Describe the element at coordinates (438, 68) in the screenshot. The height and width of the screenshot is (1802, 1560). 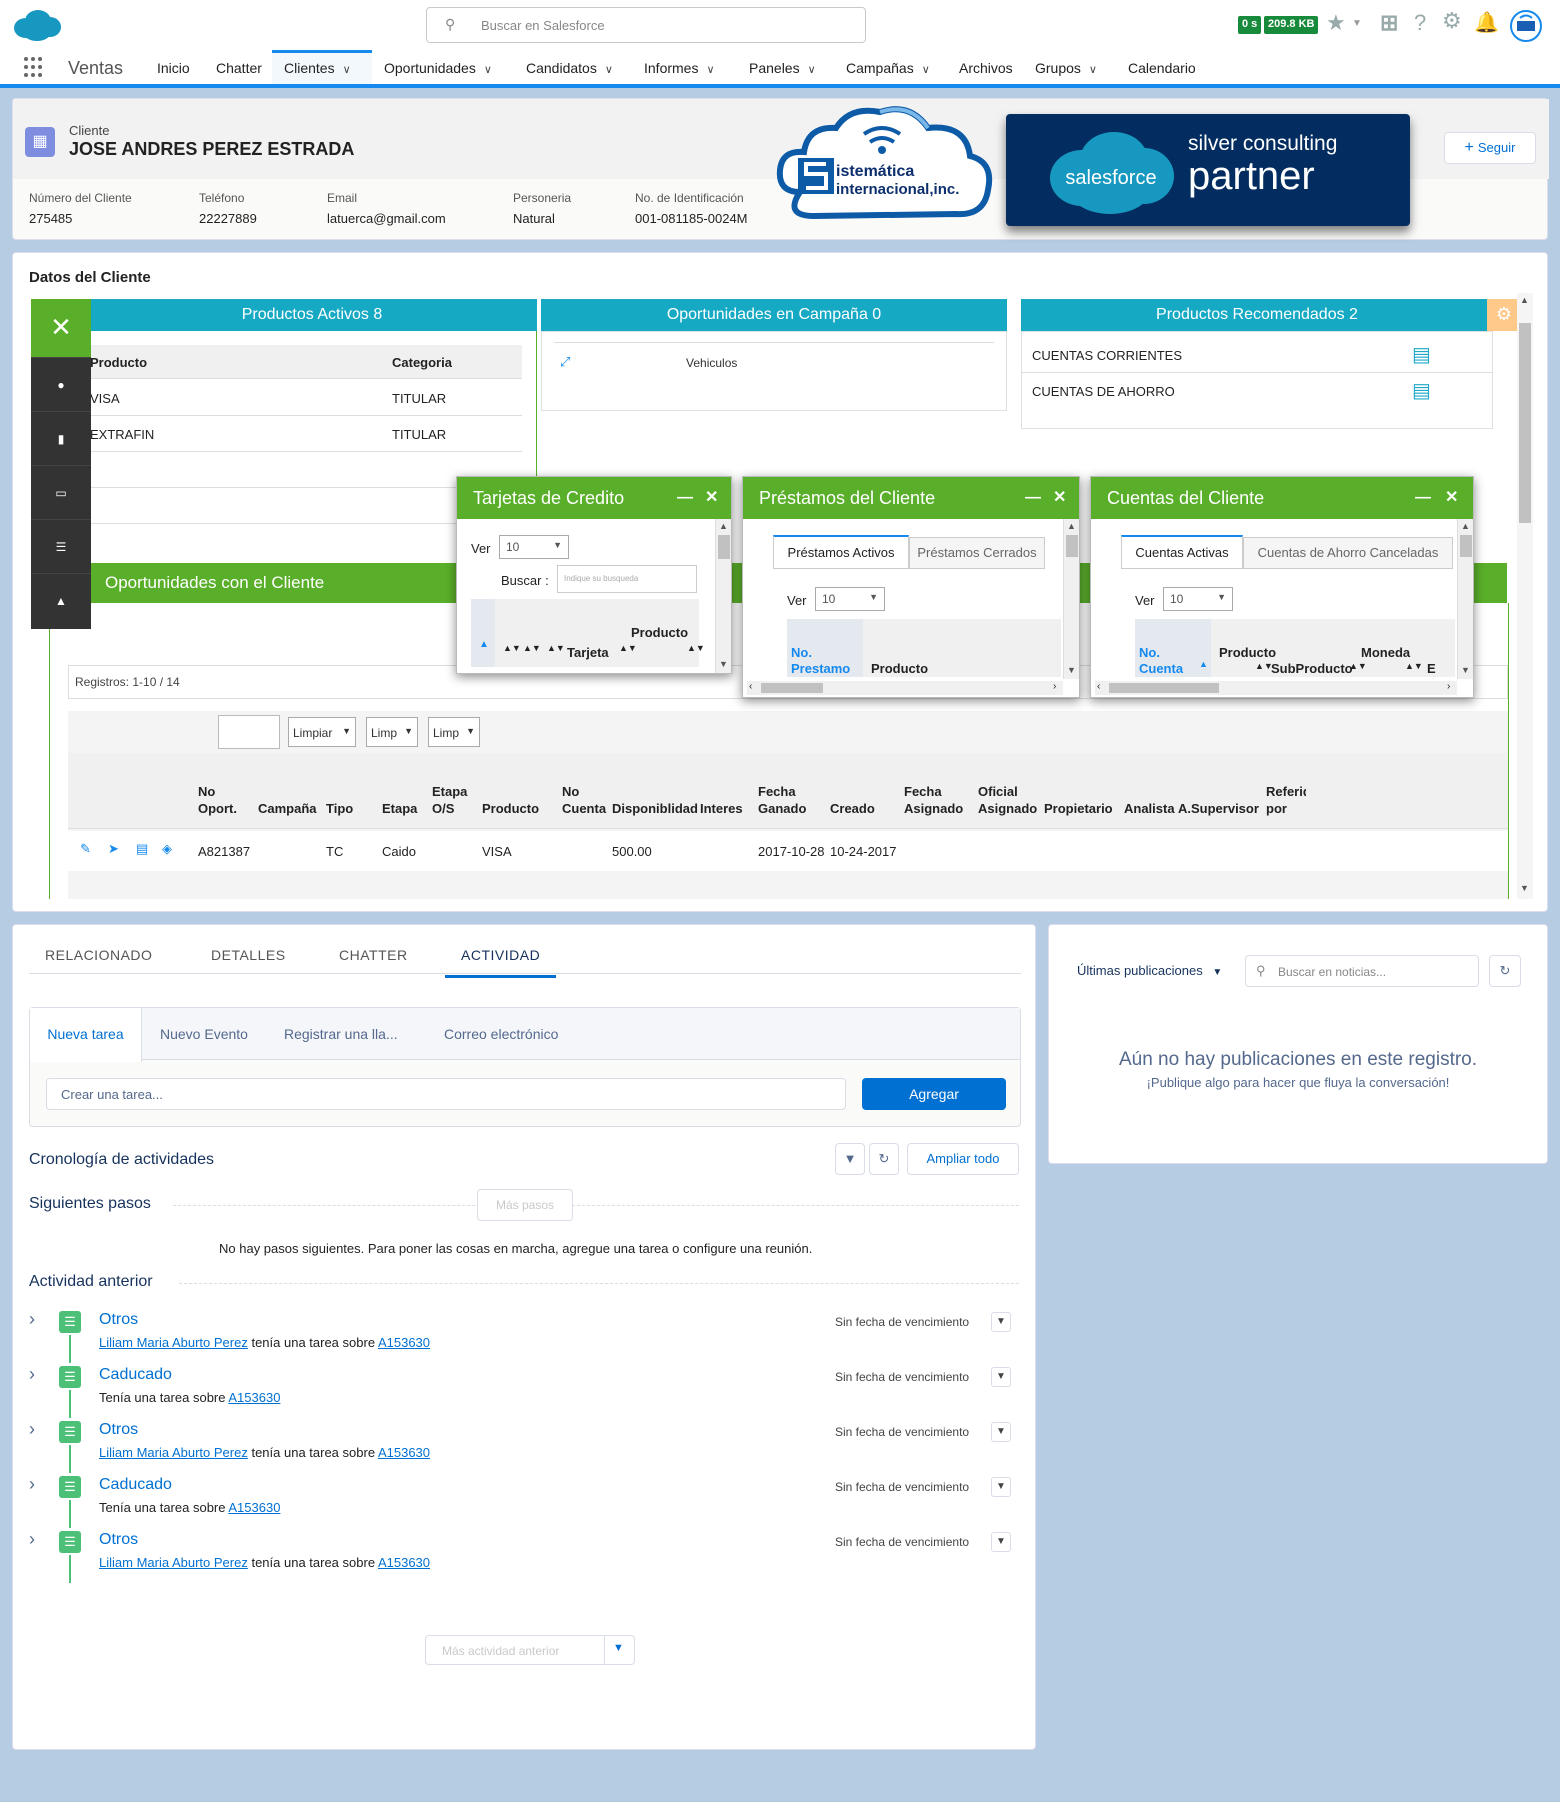
I see `nav-item-oportunidades: Oportunidades ∨` at that location.